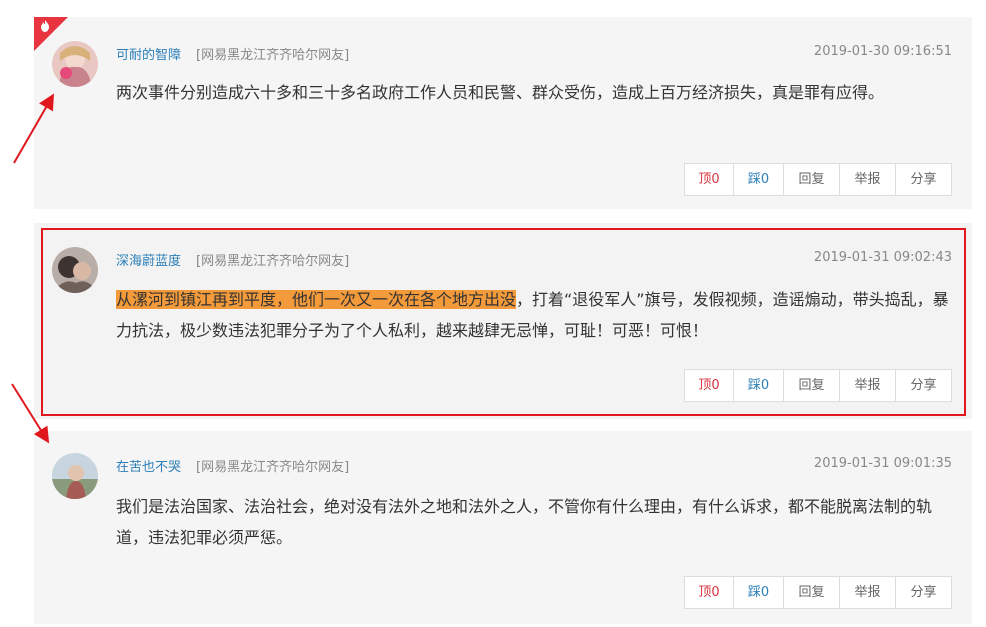  Describe the element at coordinates (148, 465) in the screenshot. I see `username: 在苦也不哭` at that location.